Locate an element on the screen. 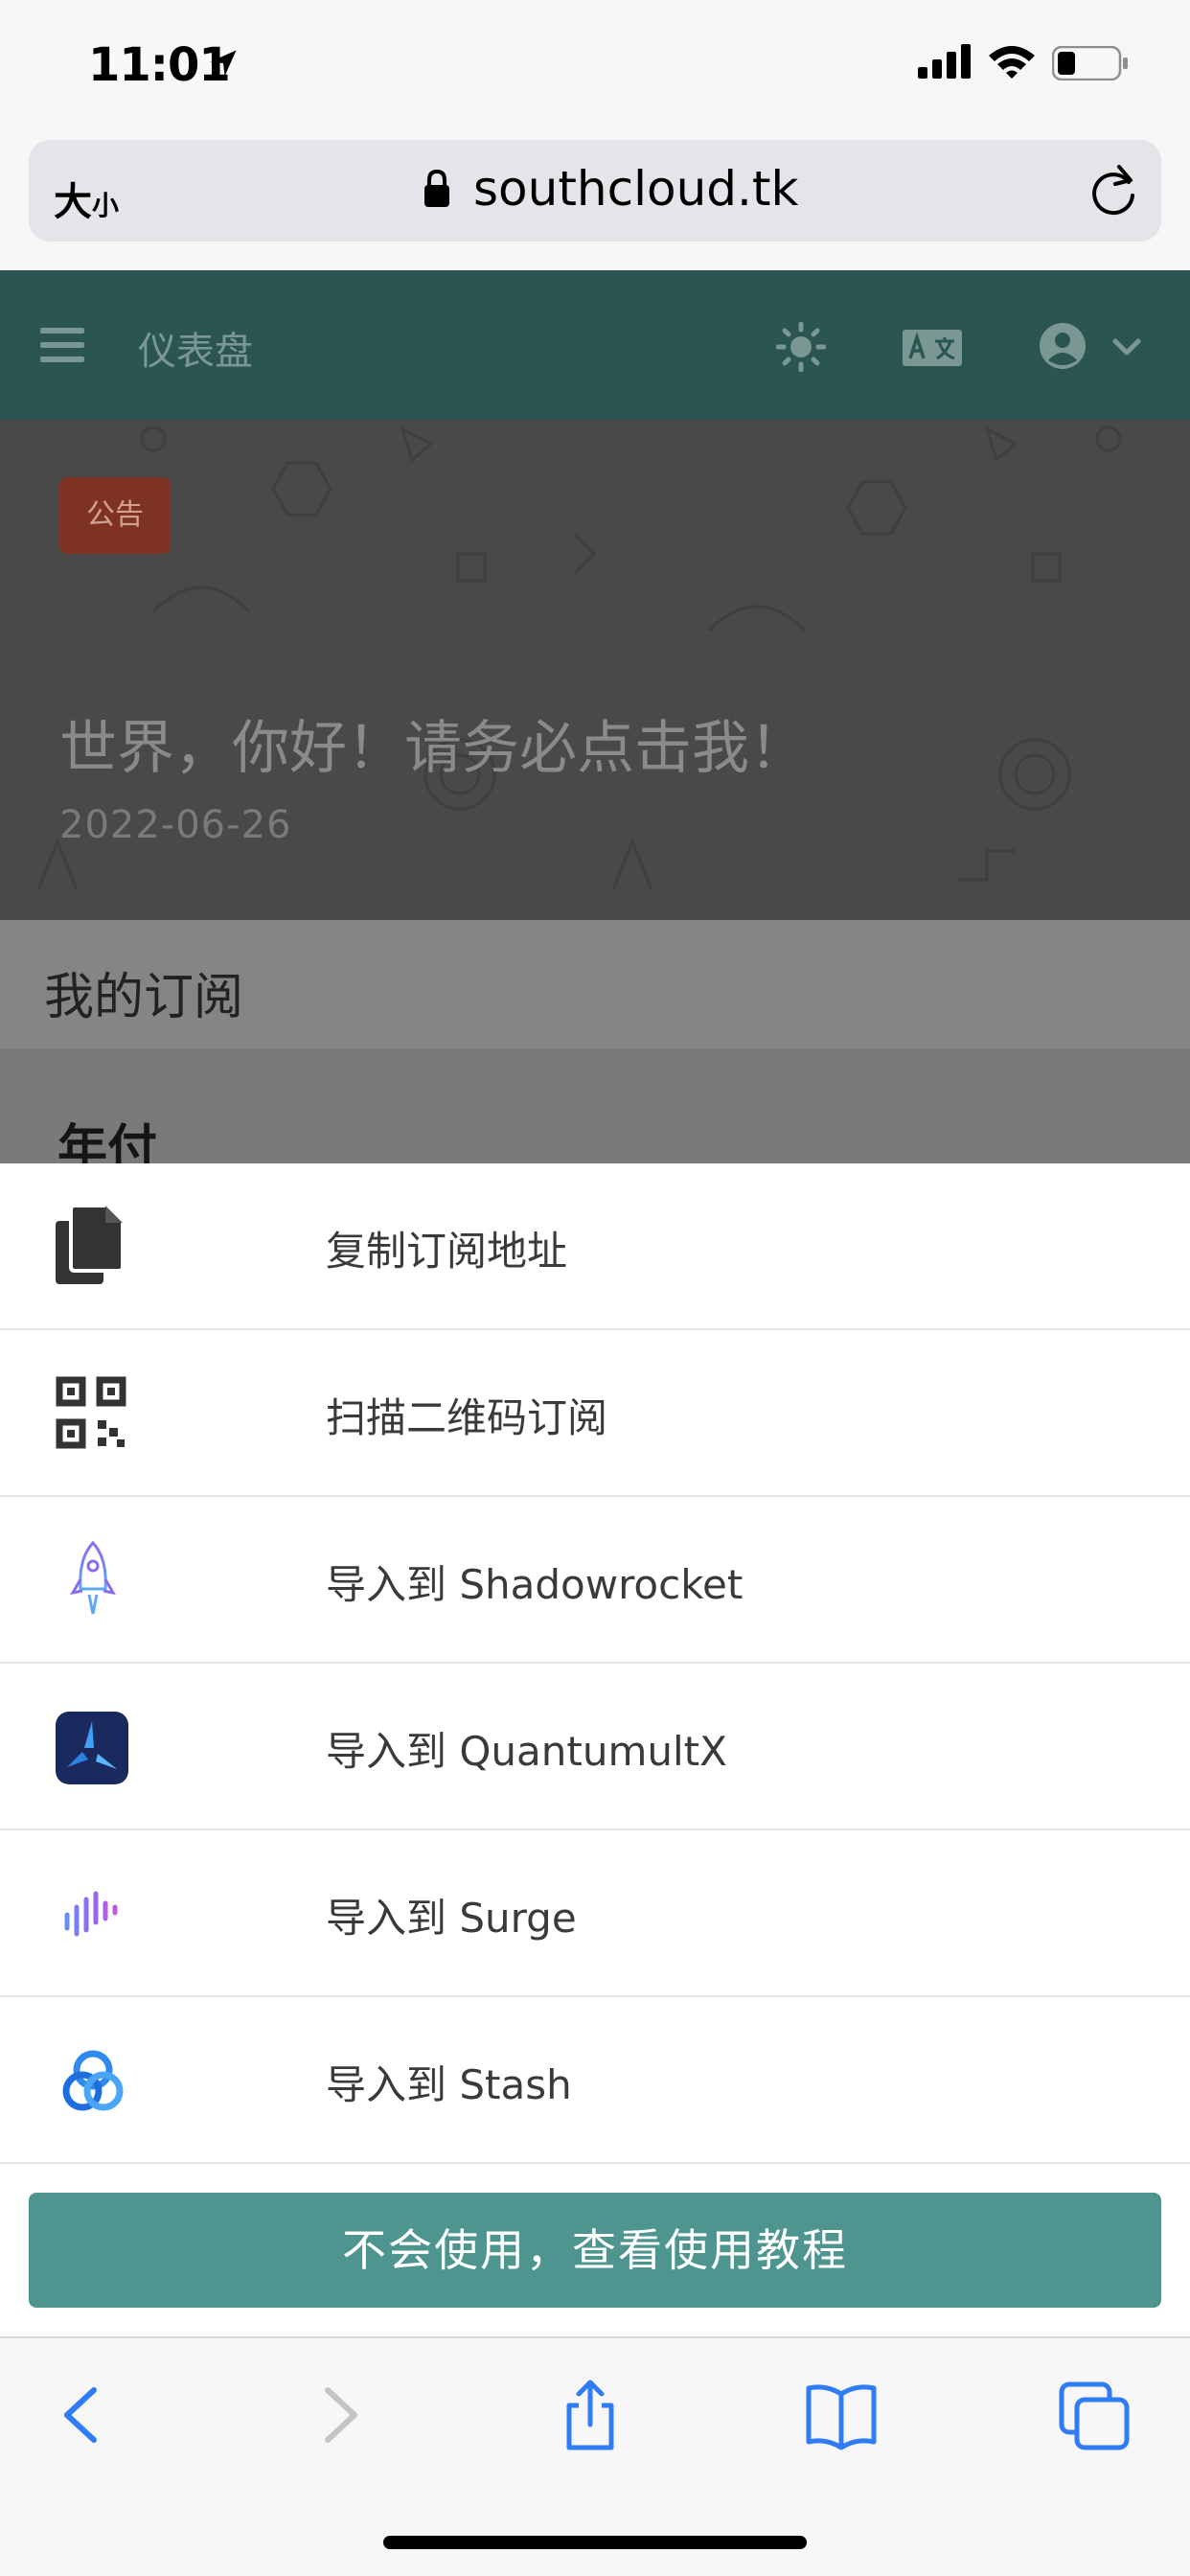 This screenshot has height=2576, width=1190. subscription-title: 我的订阅 is located at coordinates (144, 997).